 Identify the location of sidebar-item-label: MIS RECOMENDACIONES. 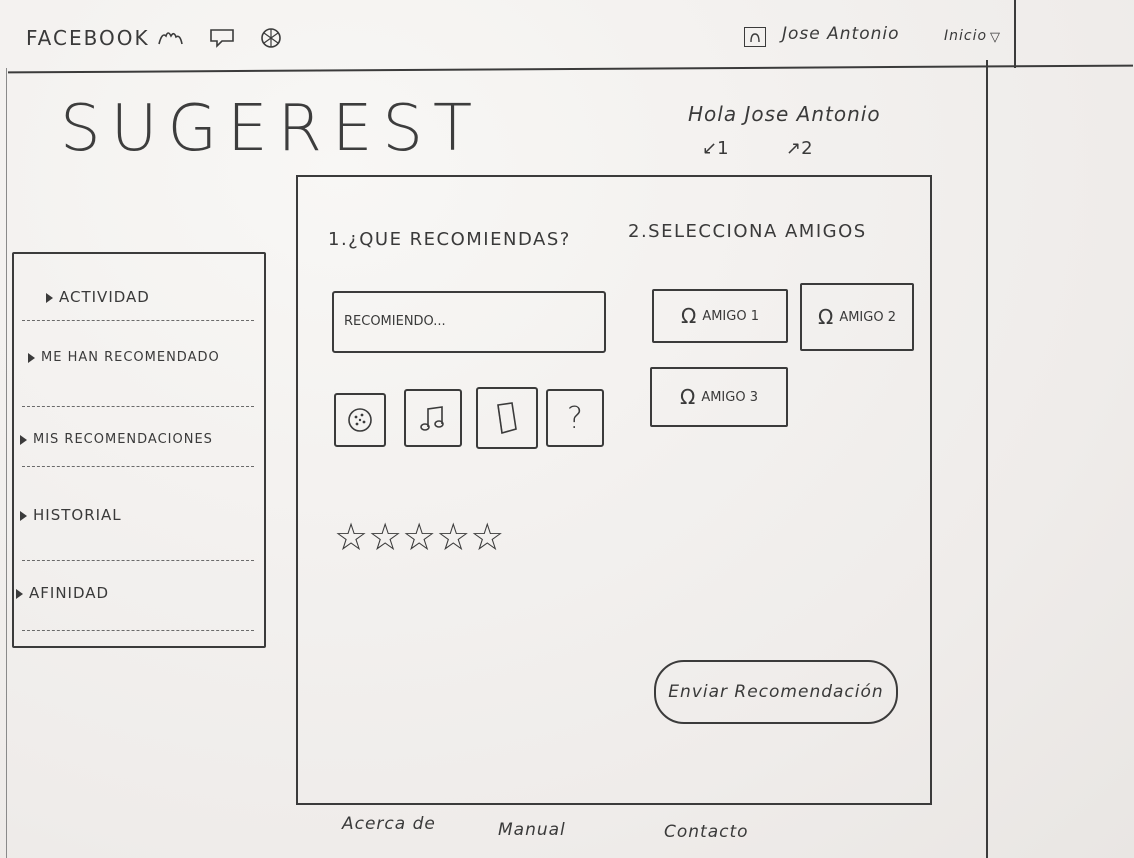
(123, 439).